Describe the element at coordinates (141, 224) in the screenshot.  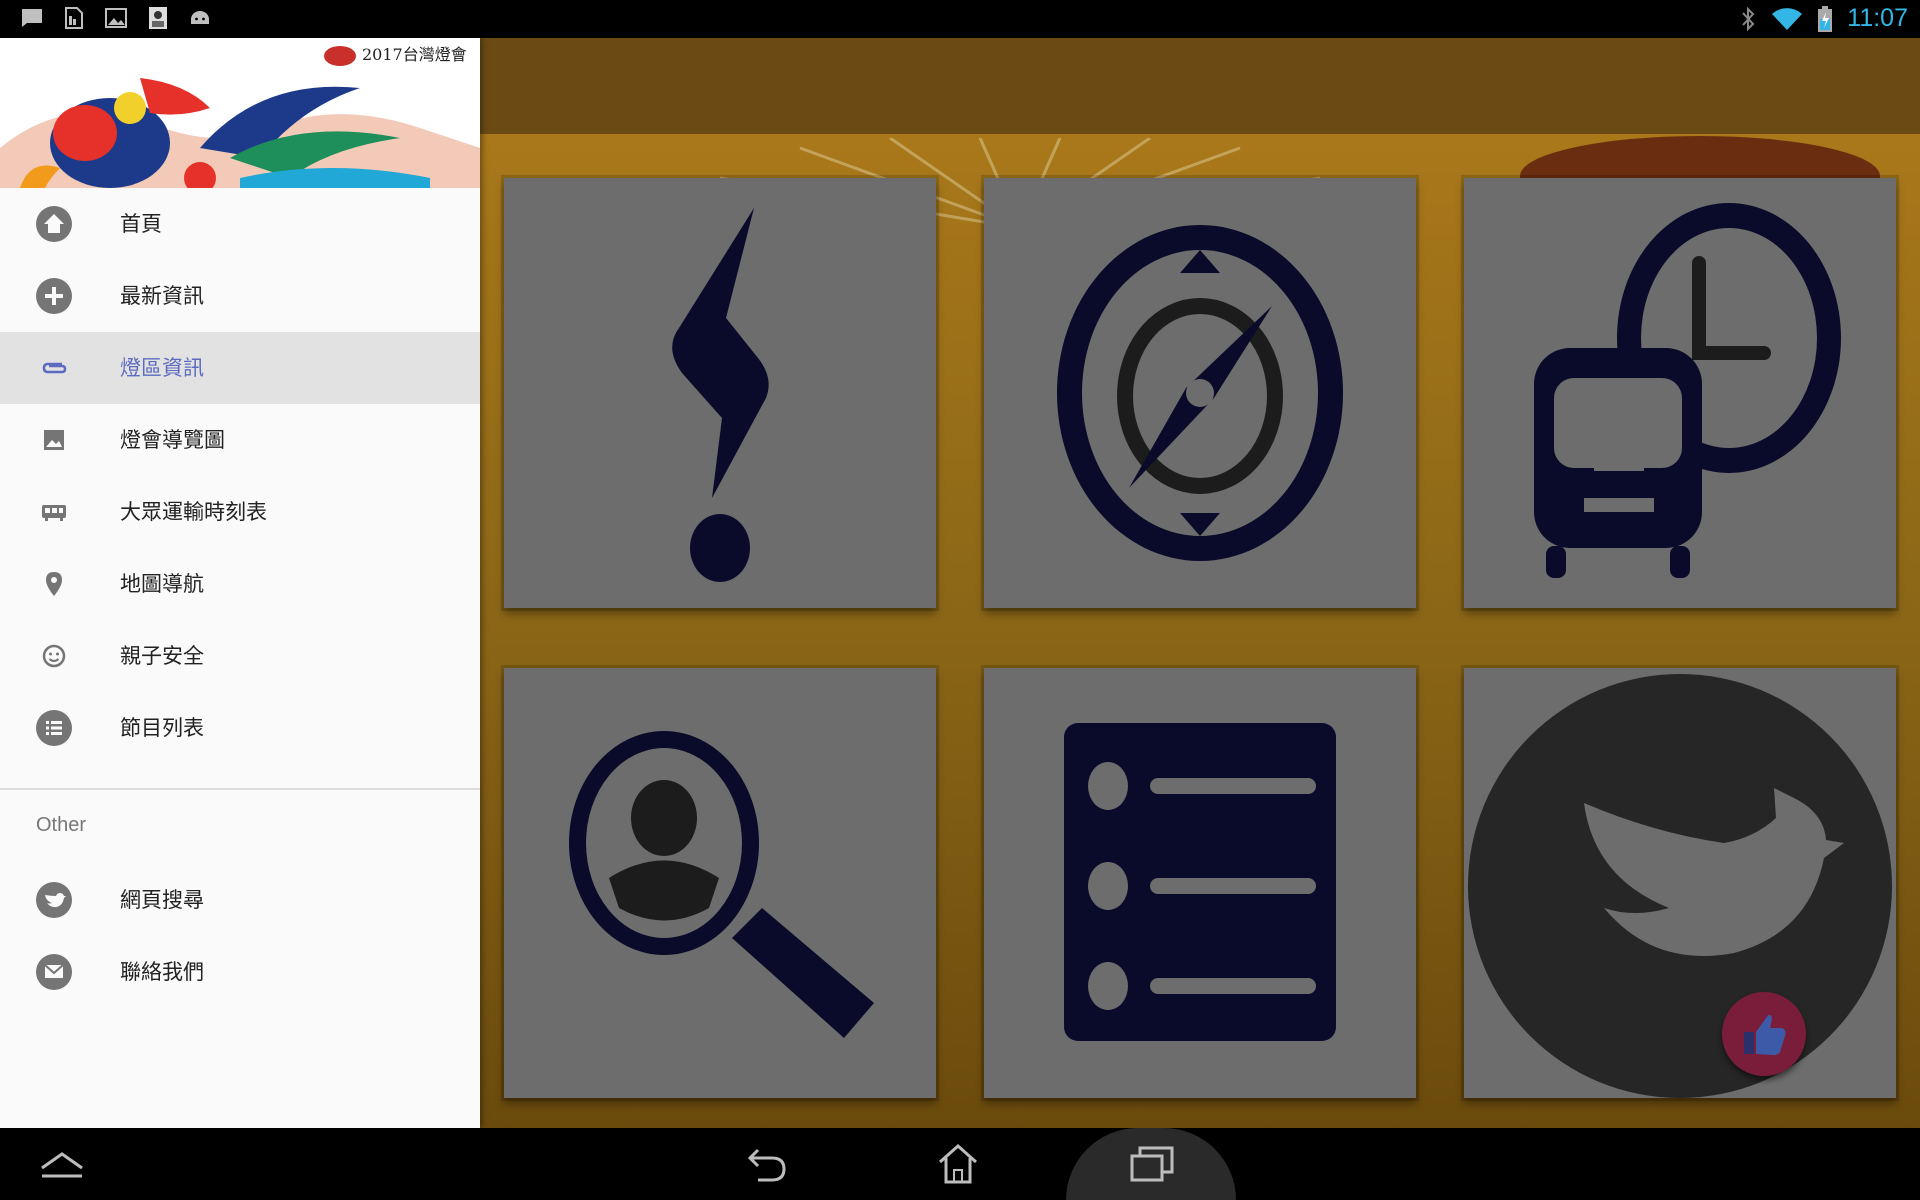
I see `menu-label: 首頁` at that location.